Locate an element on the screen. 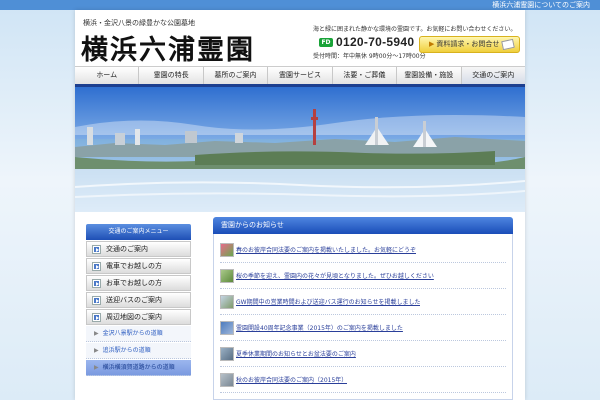 The height and width of the screenshot is (400, 600). nav-home: ホーム is located at coordinates (107, 75).